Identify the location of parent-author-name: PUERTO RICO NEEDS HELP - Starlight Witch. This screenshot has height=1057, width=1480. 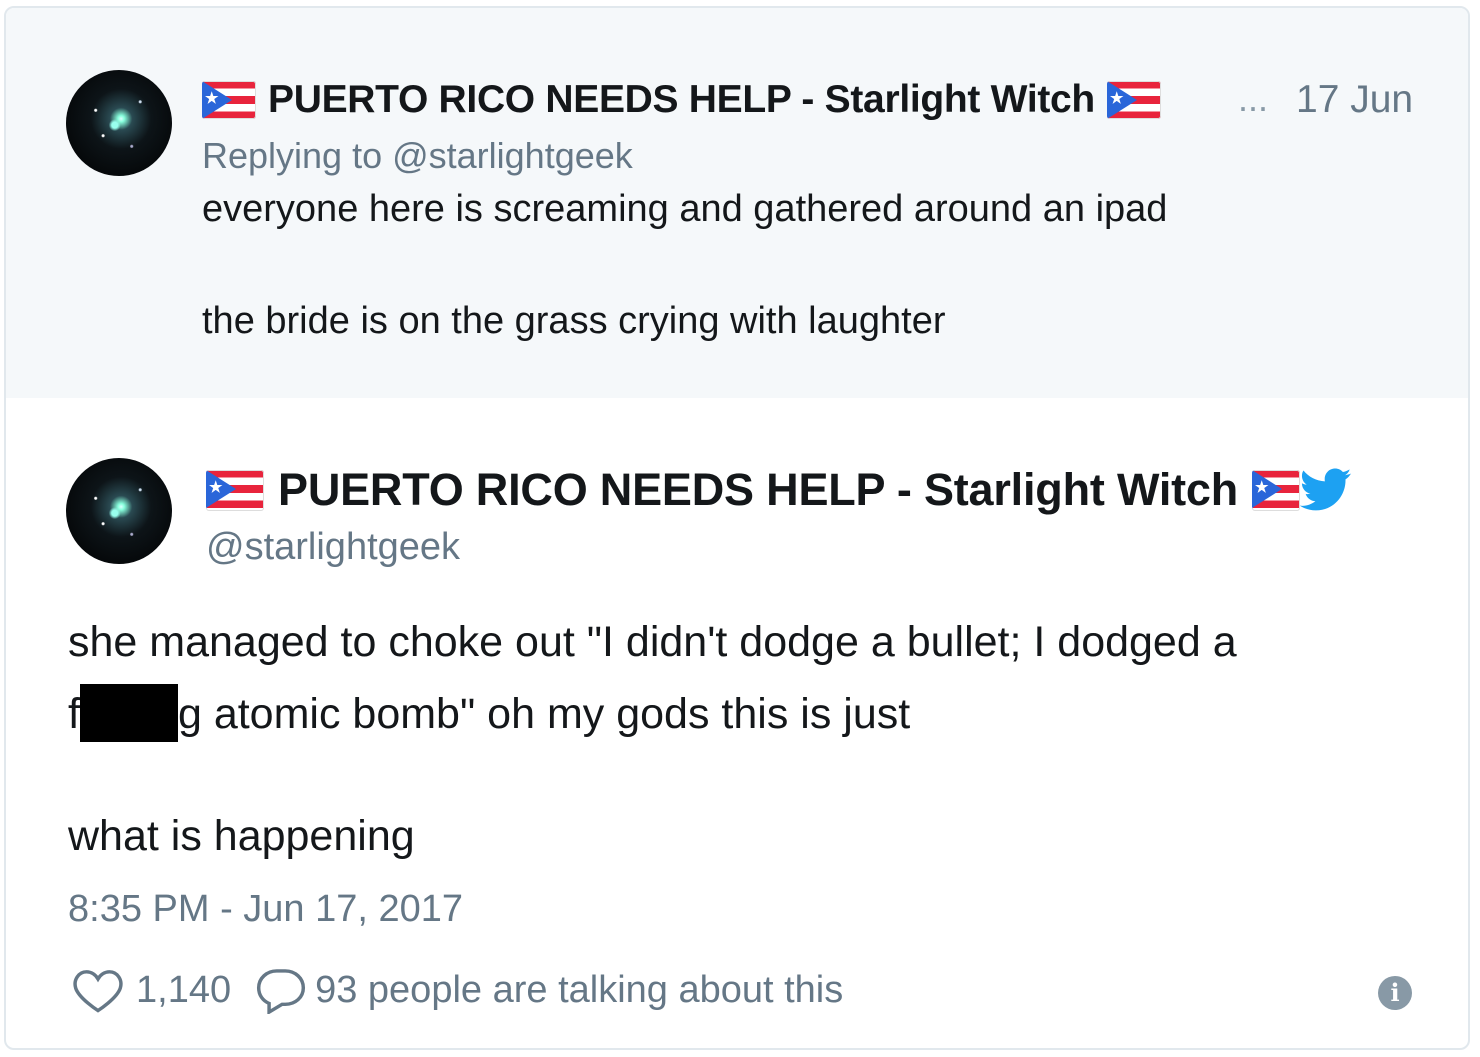
(681, 100).